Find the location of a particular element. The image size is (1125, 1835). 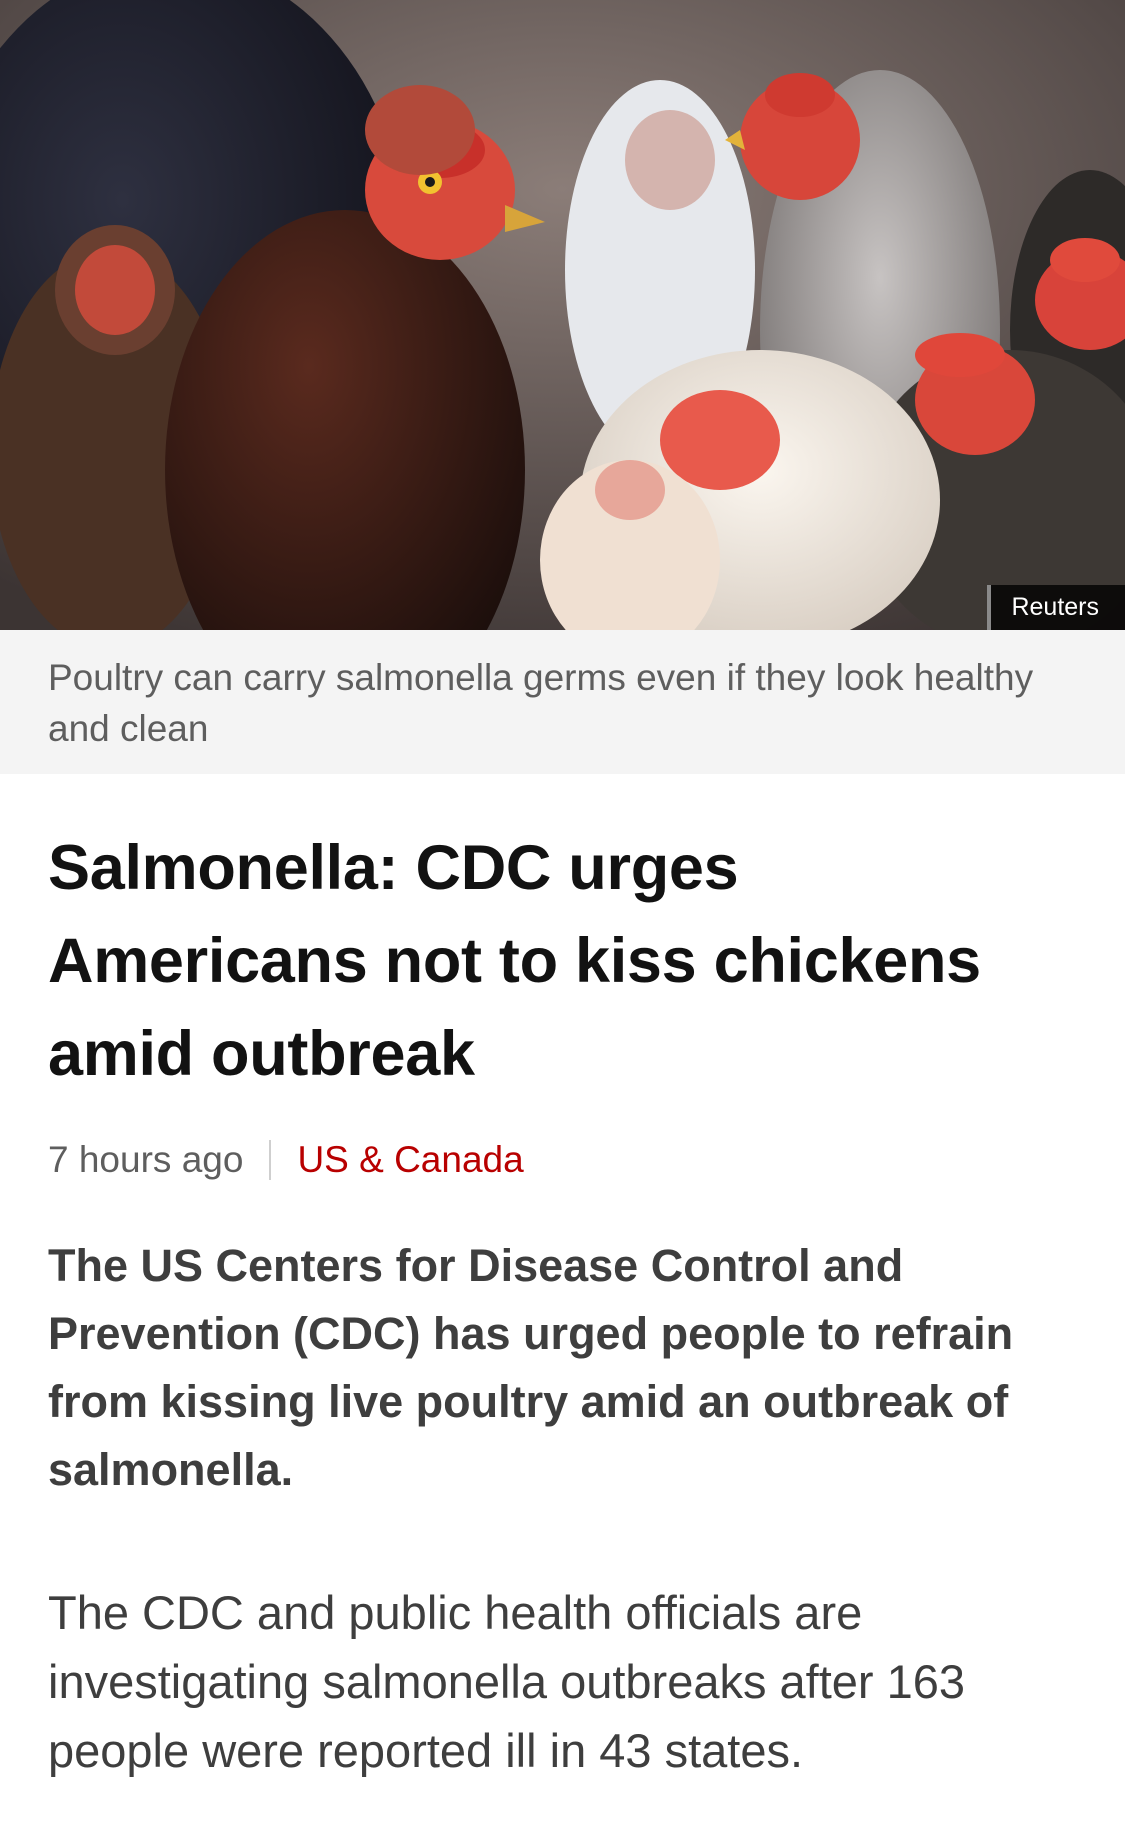

meta-divider is located at coordinates (270, 1160).